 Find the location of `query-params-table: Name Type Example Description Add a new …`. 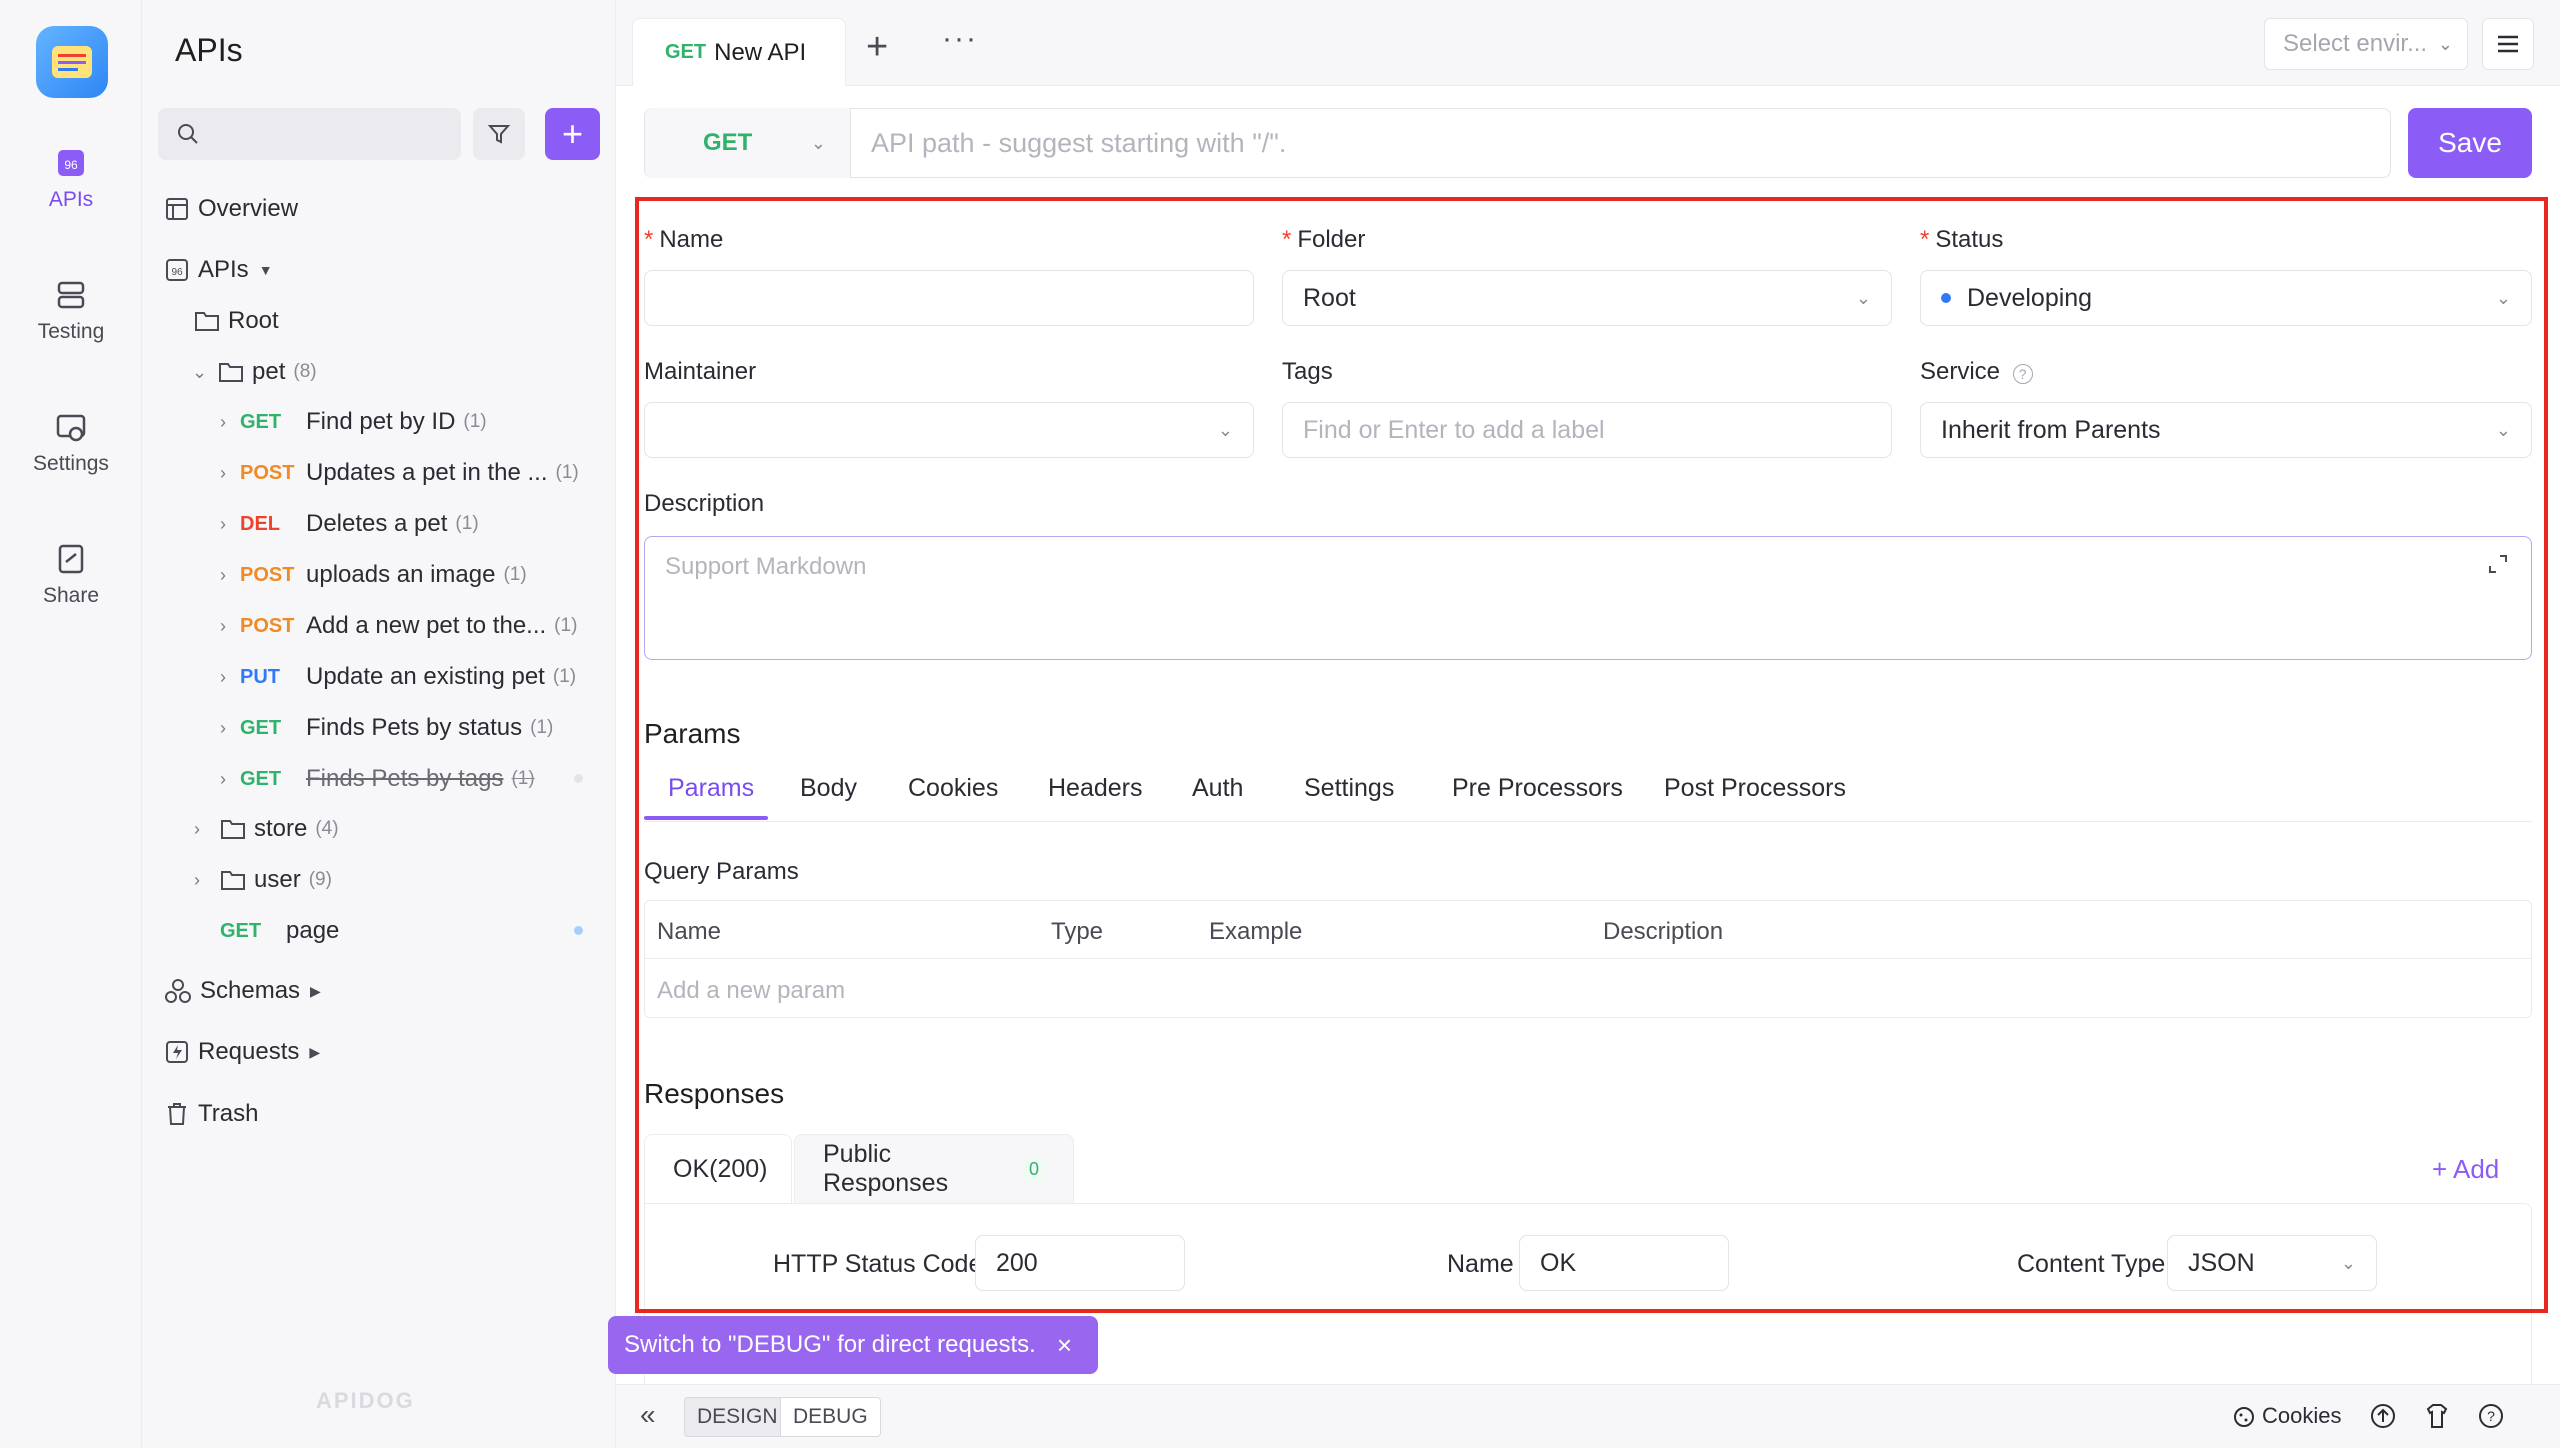

query-params-table: Name Type Example Description Add a new … is located at coordinates (1588, 959).